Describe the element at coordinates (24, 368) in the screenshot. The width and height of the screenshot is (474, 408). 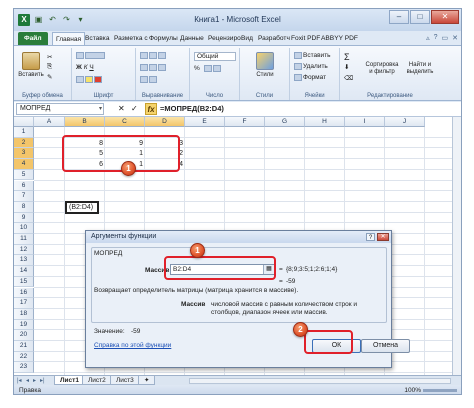
I see `row-header-23: 23` at that location.